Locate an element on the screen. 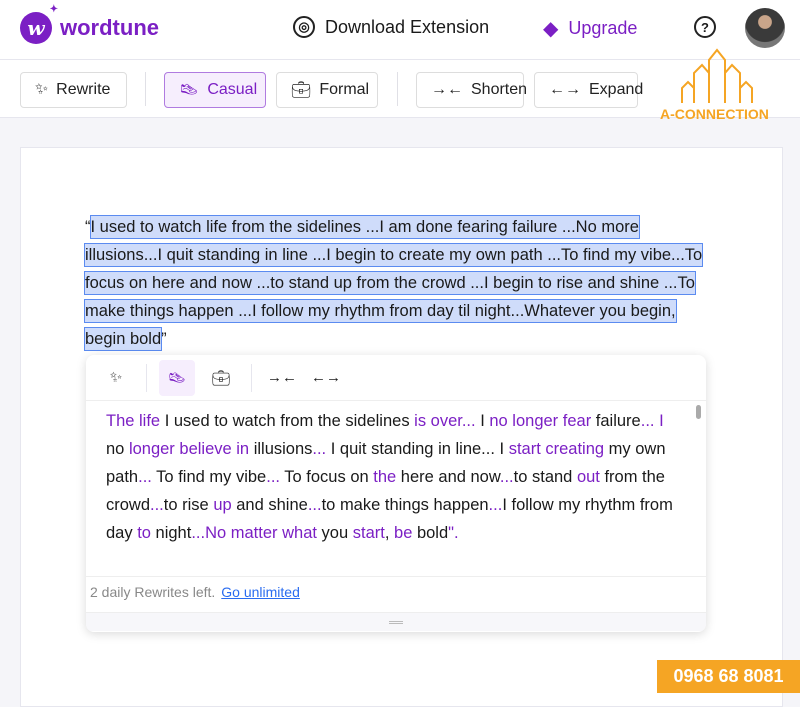  go-unlimited-link: Go unlimited is located at coordinates (260, 592).